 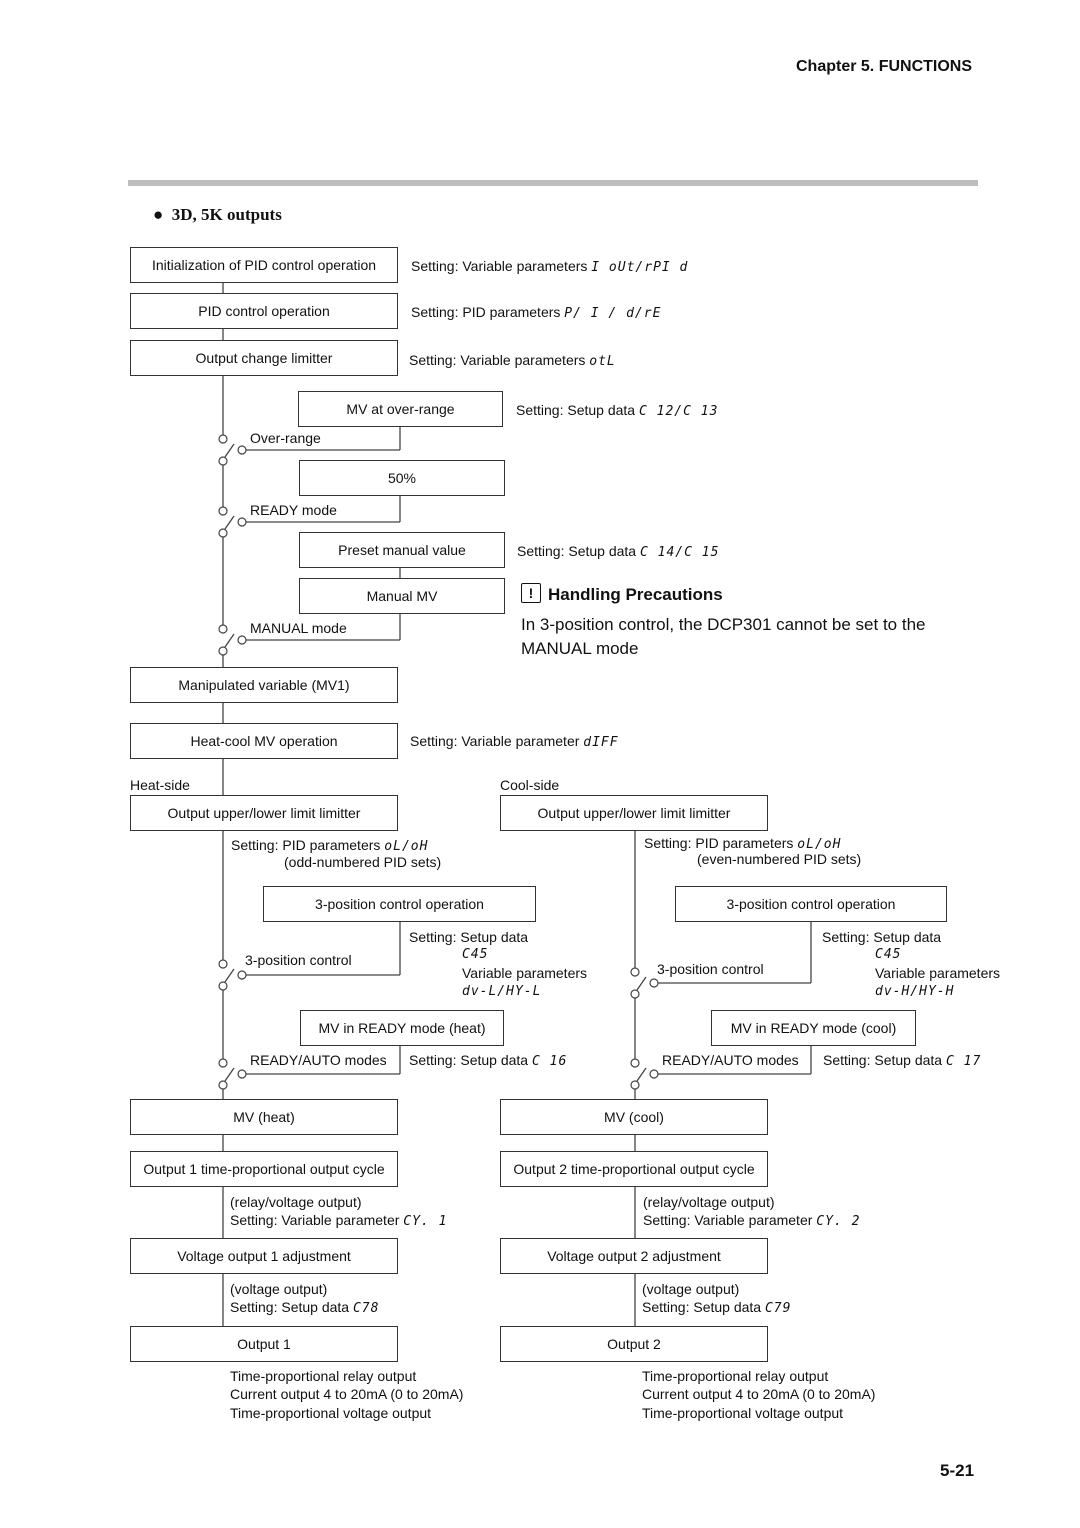 I want to click on setting-cycle2: Setting: Variable parameter CY. 2, so click(x=752, y=1220).